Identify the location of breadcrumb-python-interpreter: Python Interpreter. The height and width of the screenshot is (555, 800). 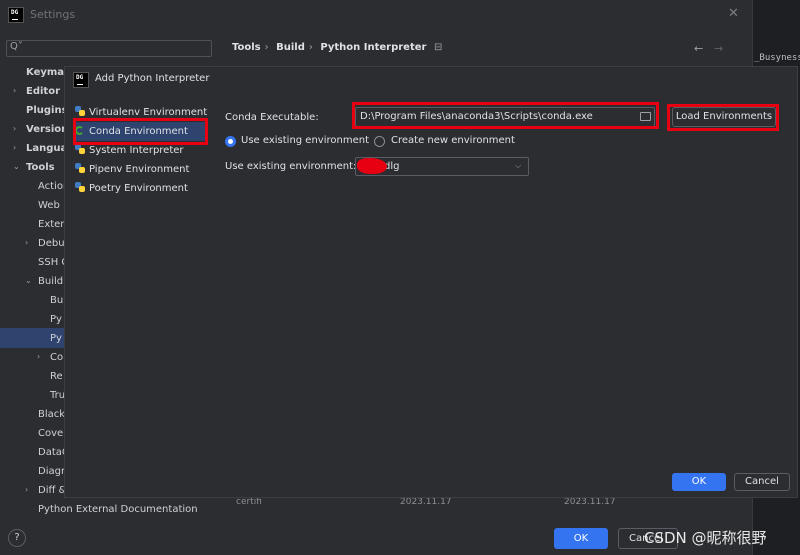
(373, 47).